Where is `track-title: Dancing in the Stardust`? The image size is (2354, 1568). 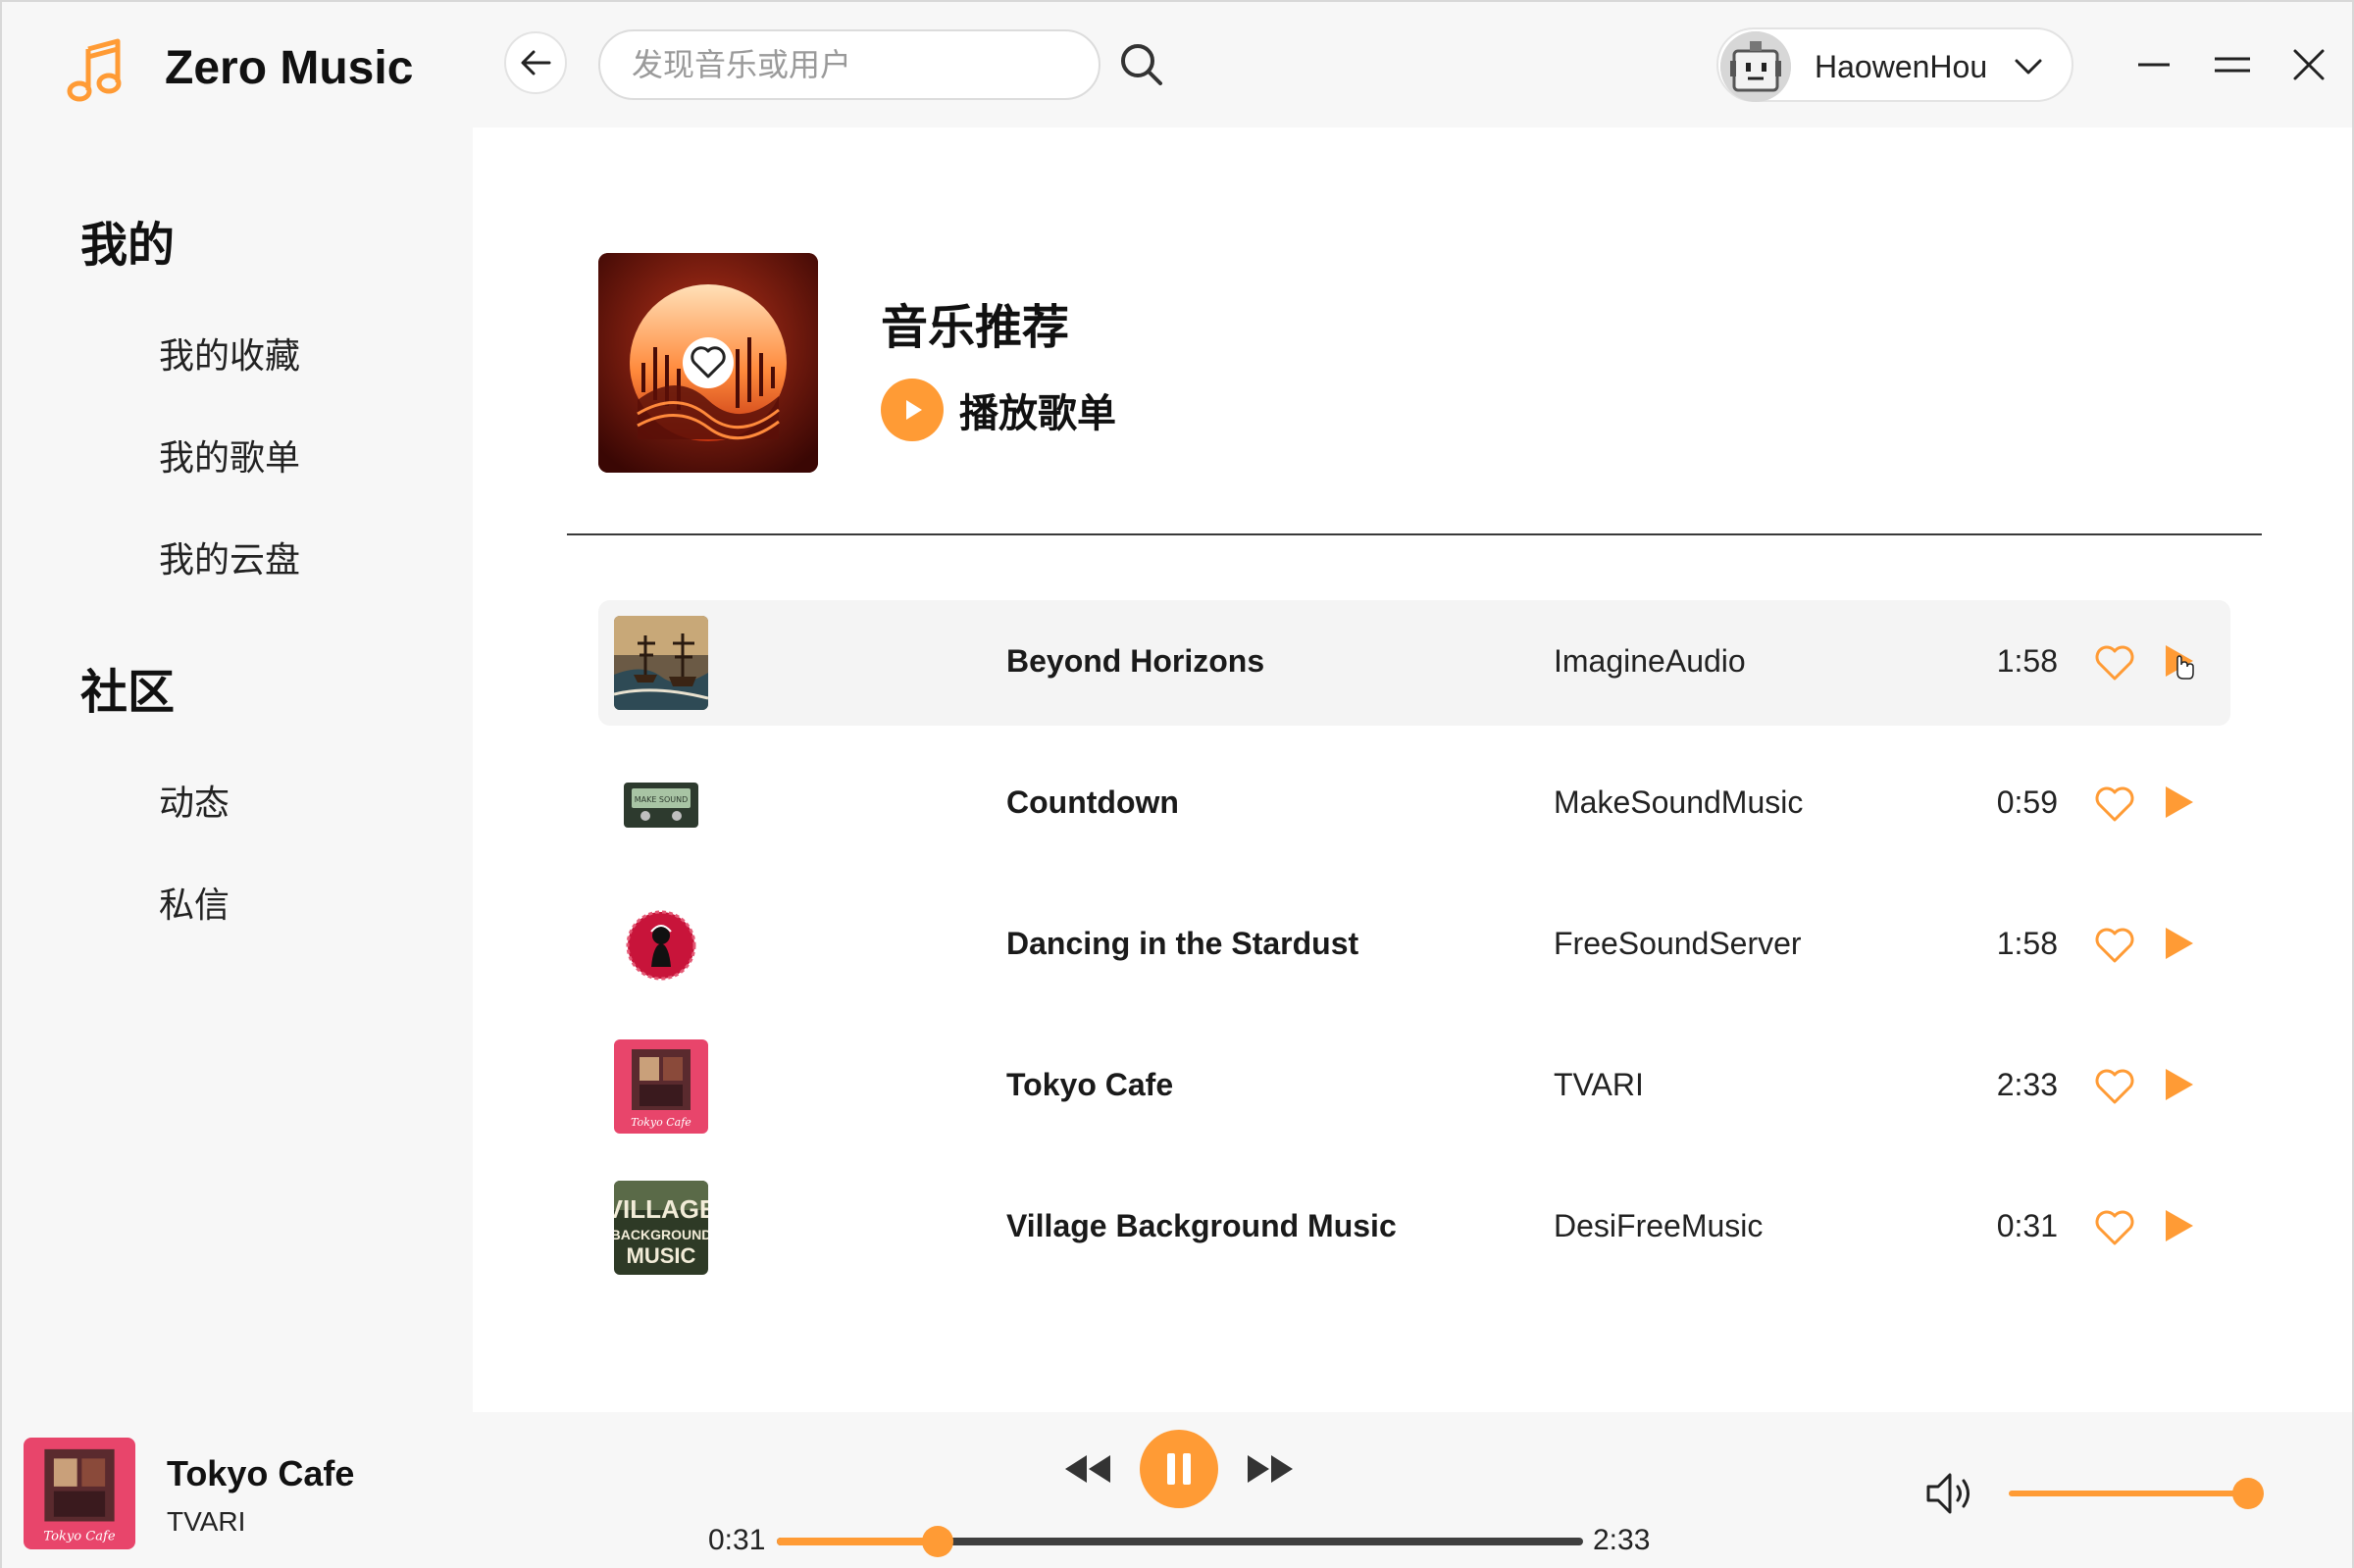
track-title: Dancing in the Stardust is located at coordinates (1182, 943).